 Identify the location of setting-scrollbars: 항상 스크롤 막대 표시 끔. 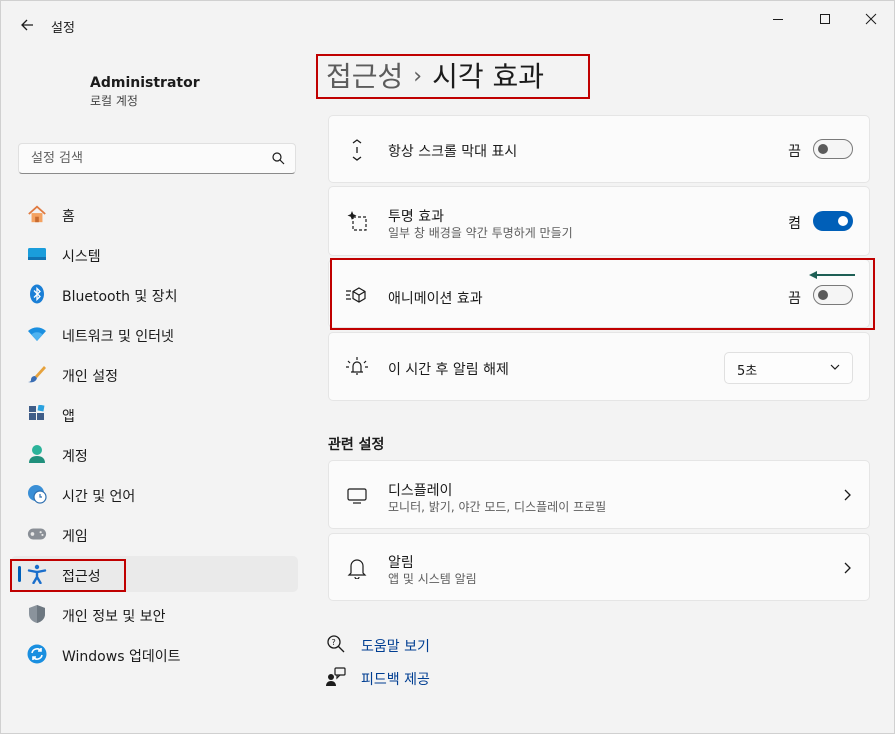
(599, 149).